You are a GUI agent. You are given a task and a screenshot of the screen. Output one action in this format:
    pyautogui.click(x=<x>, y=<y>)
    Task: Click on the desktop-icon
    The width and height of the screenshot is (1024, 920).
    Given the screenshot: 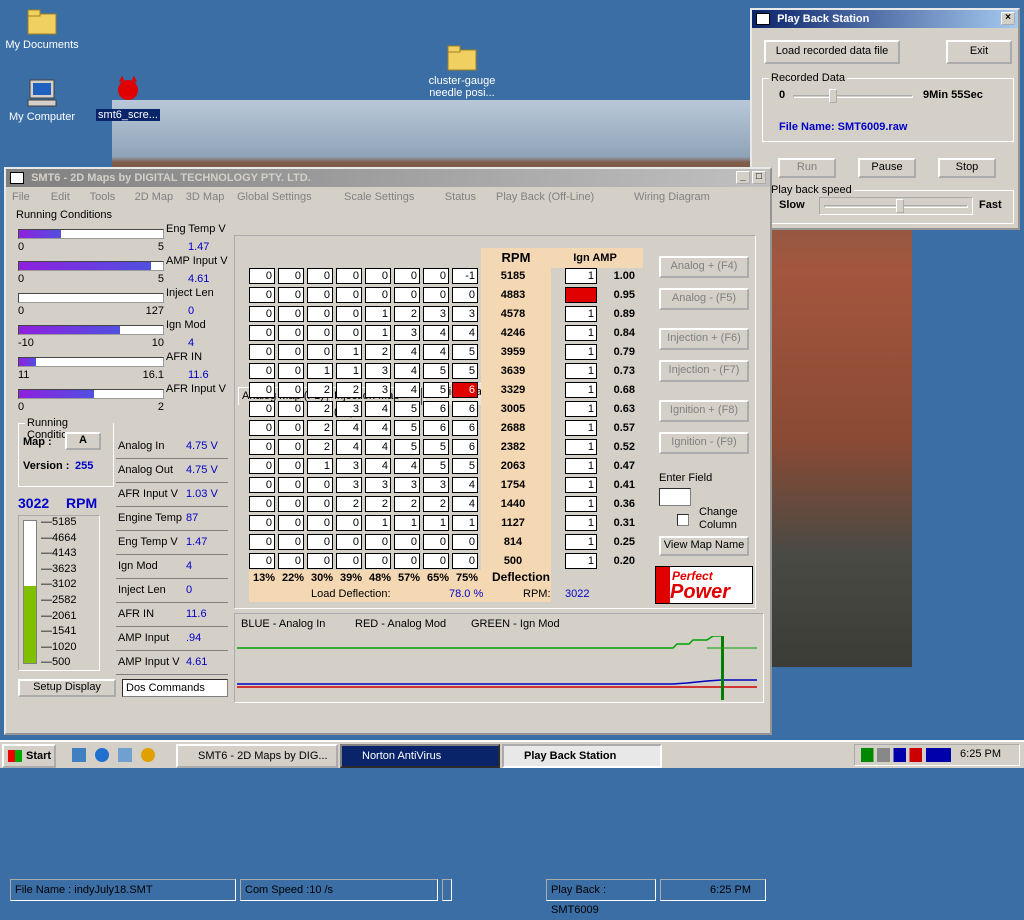 What is the action you would take?
    pyautogui.click(x=79, y=755)
    